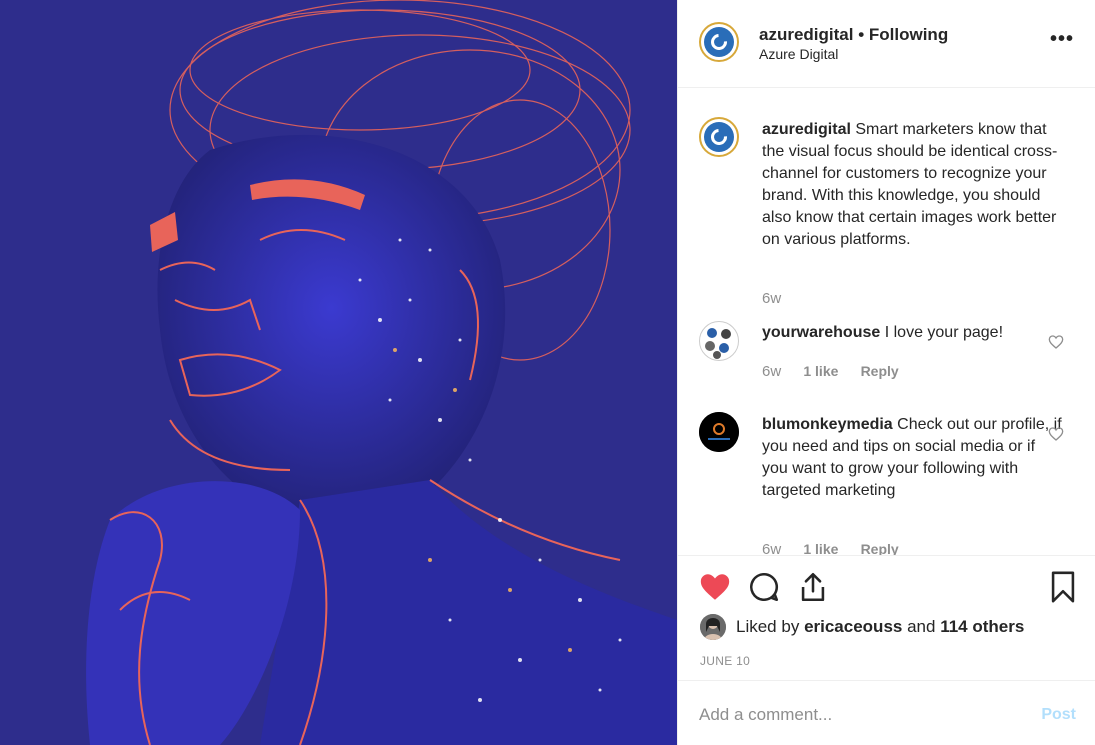  Describe the element at coordinates (1058, 715) in the screenshot. I see `post-button: Post` at that location.